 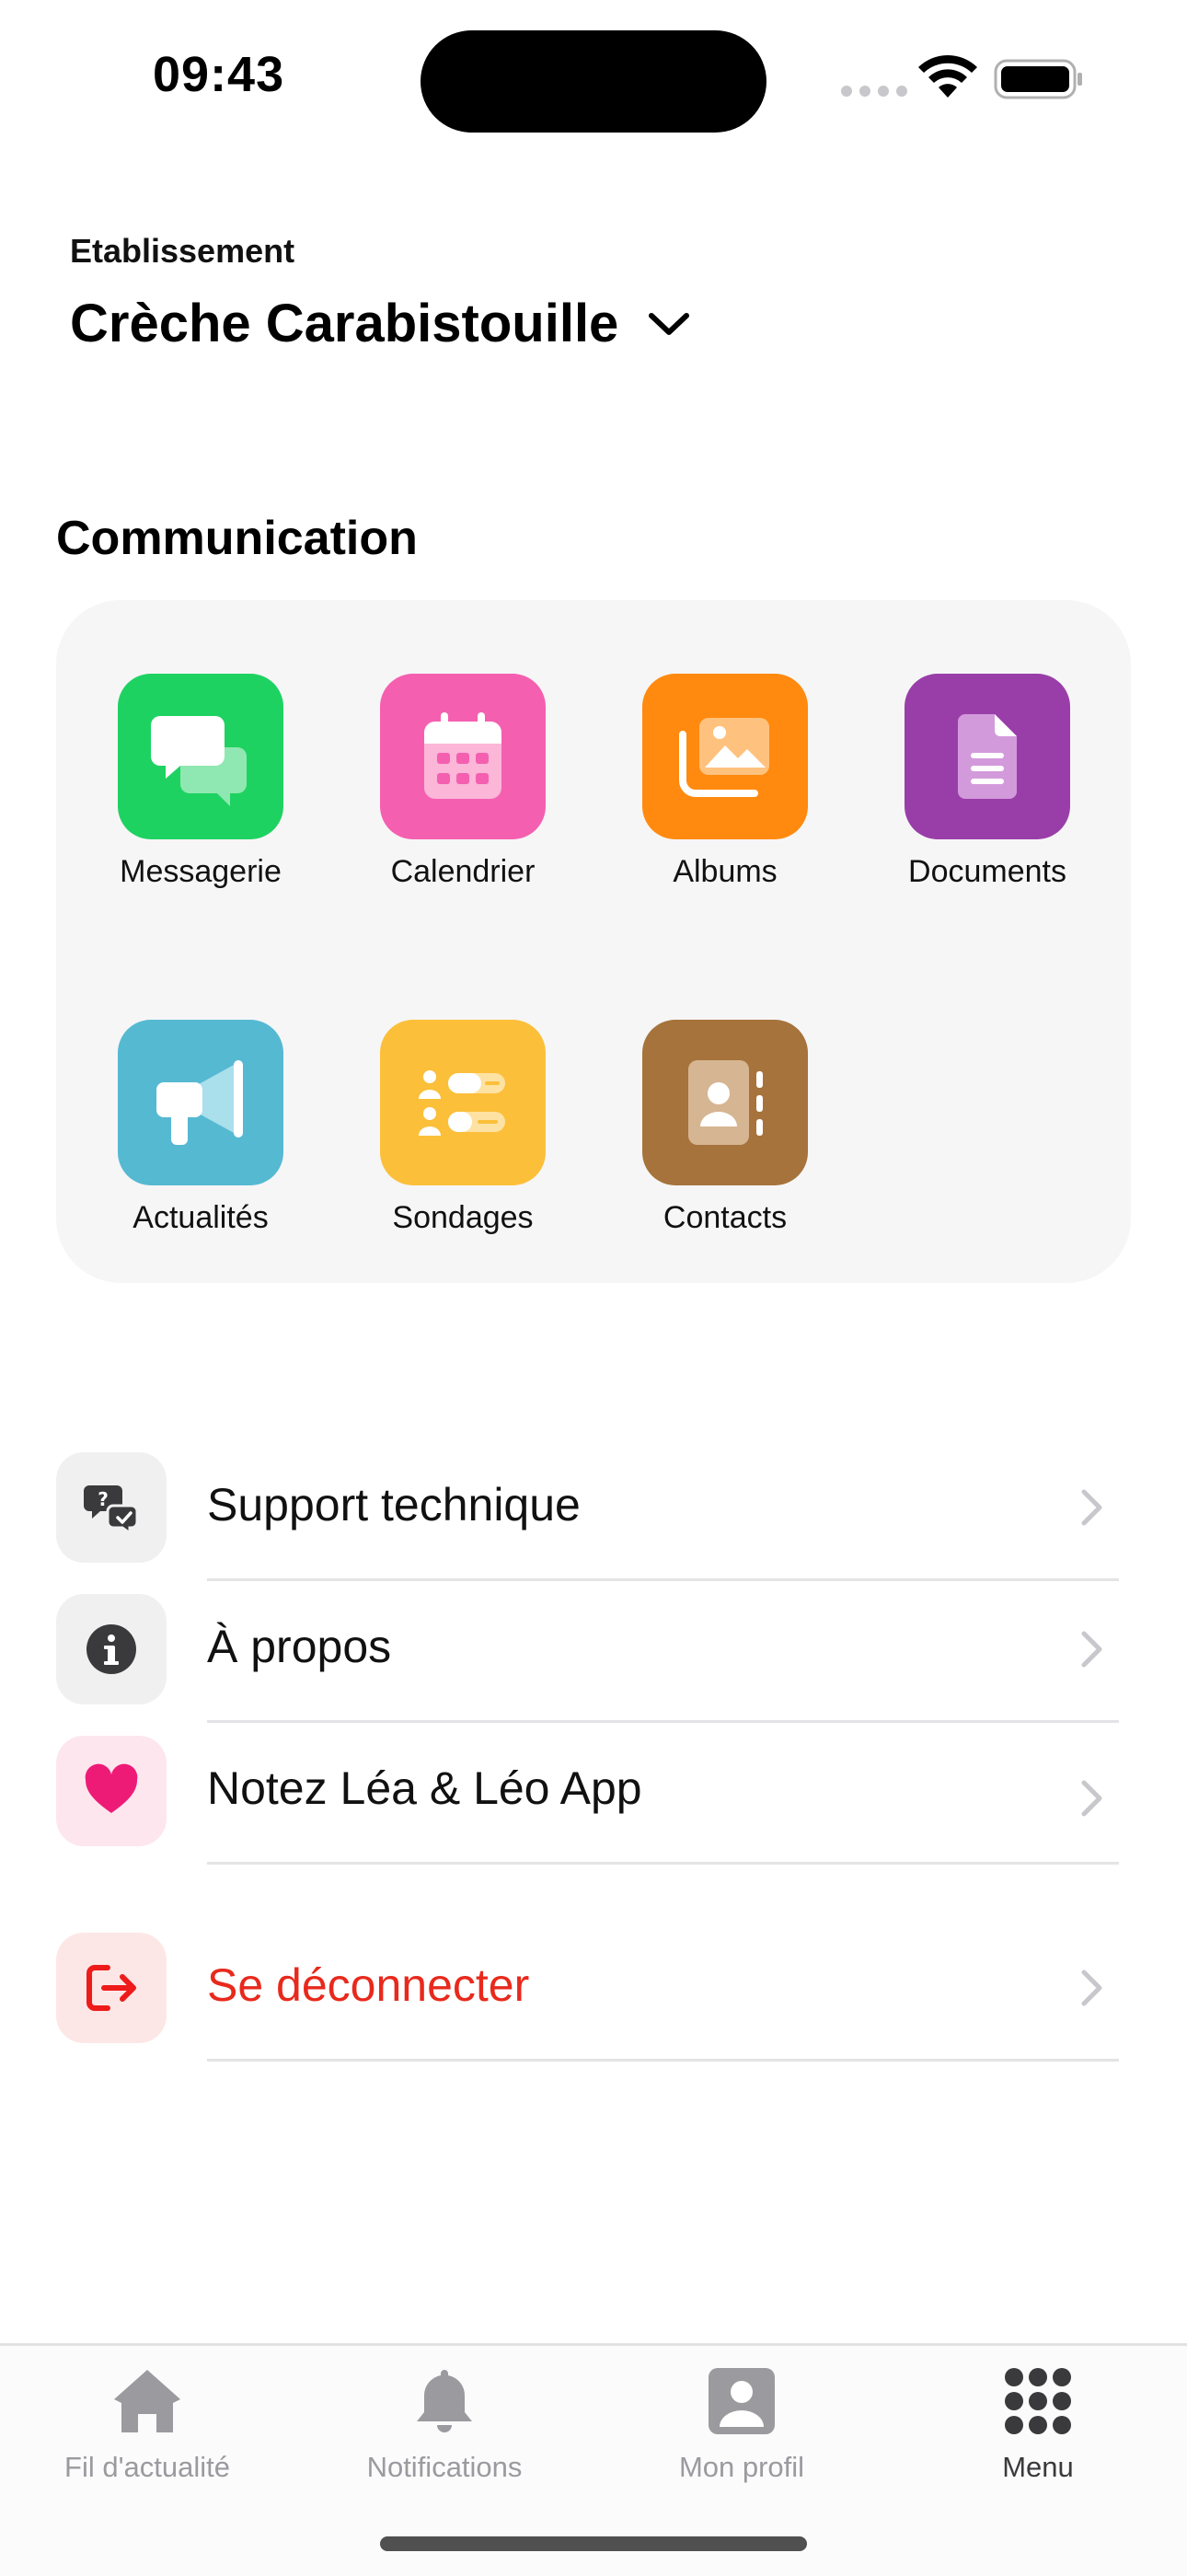 What do you see at coordinates (111, 1788) in the screenshot?
I see `heart-icon` at bounding box center [111, 1788].